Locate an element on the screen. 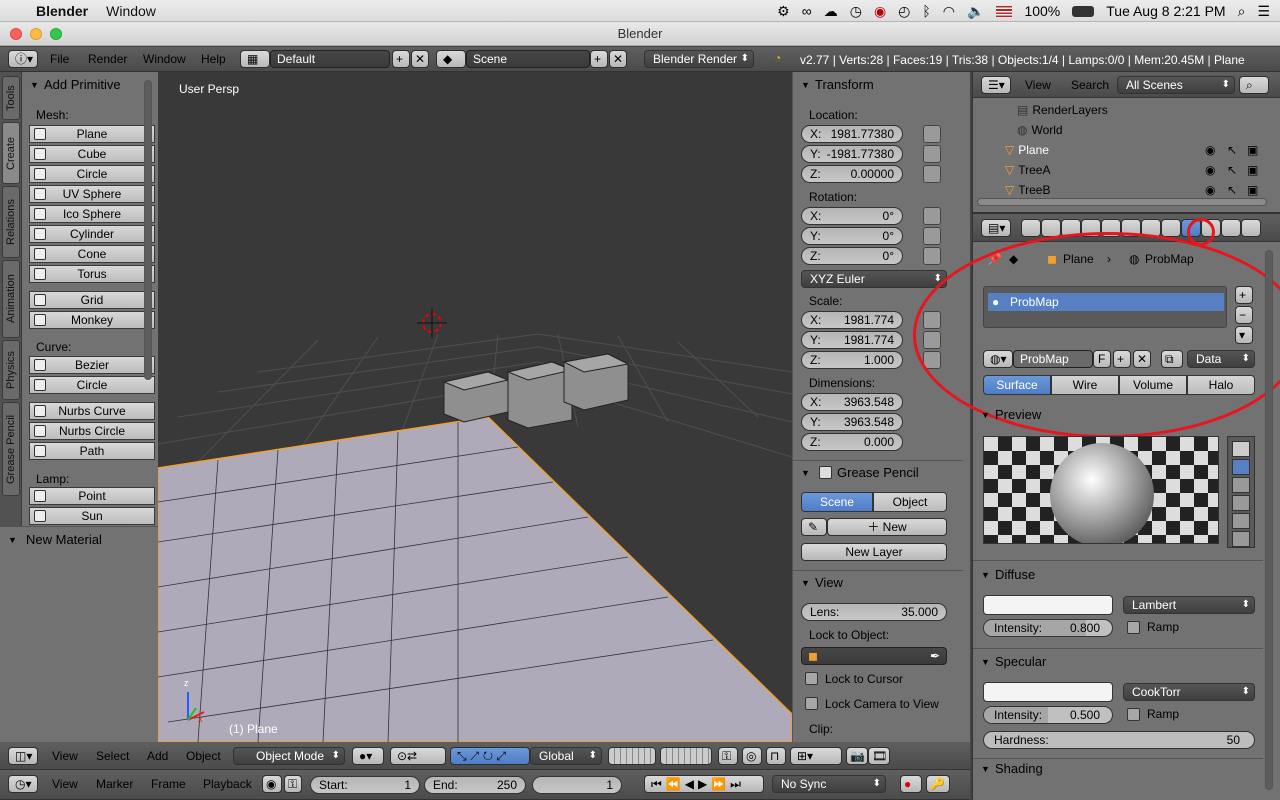 Image resolution: width=1280 pixels, height=800 pixels. add-uv-sphere-button: UV Sphere is located at coordinates (92, 194).